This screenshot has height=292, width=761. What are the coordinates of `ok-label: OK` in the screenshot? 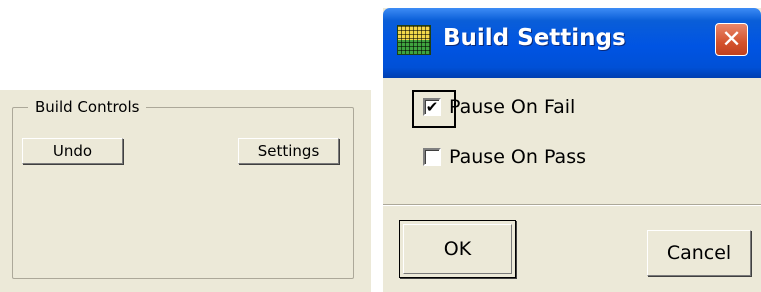 It's located at (457, 249).